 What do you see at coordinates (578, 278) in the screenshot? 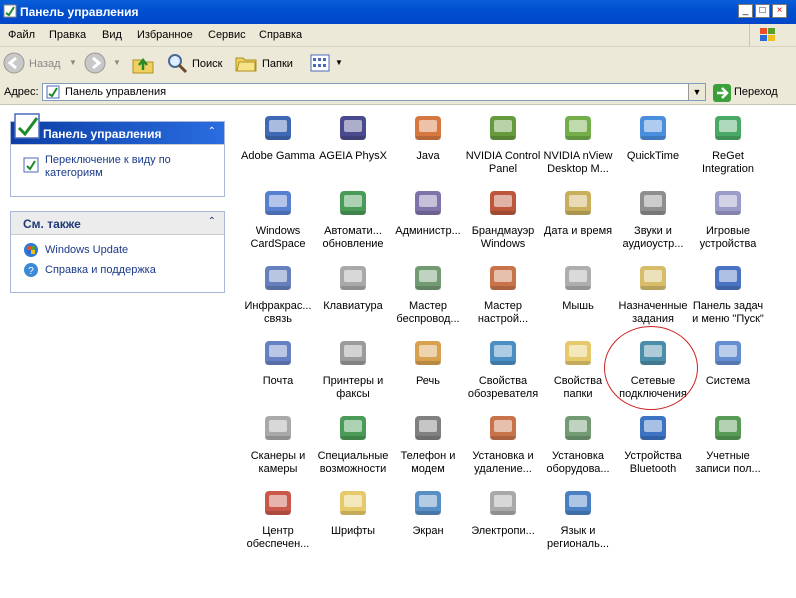
I see `mouse-icon` at bounding box center [578, 278].